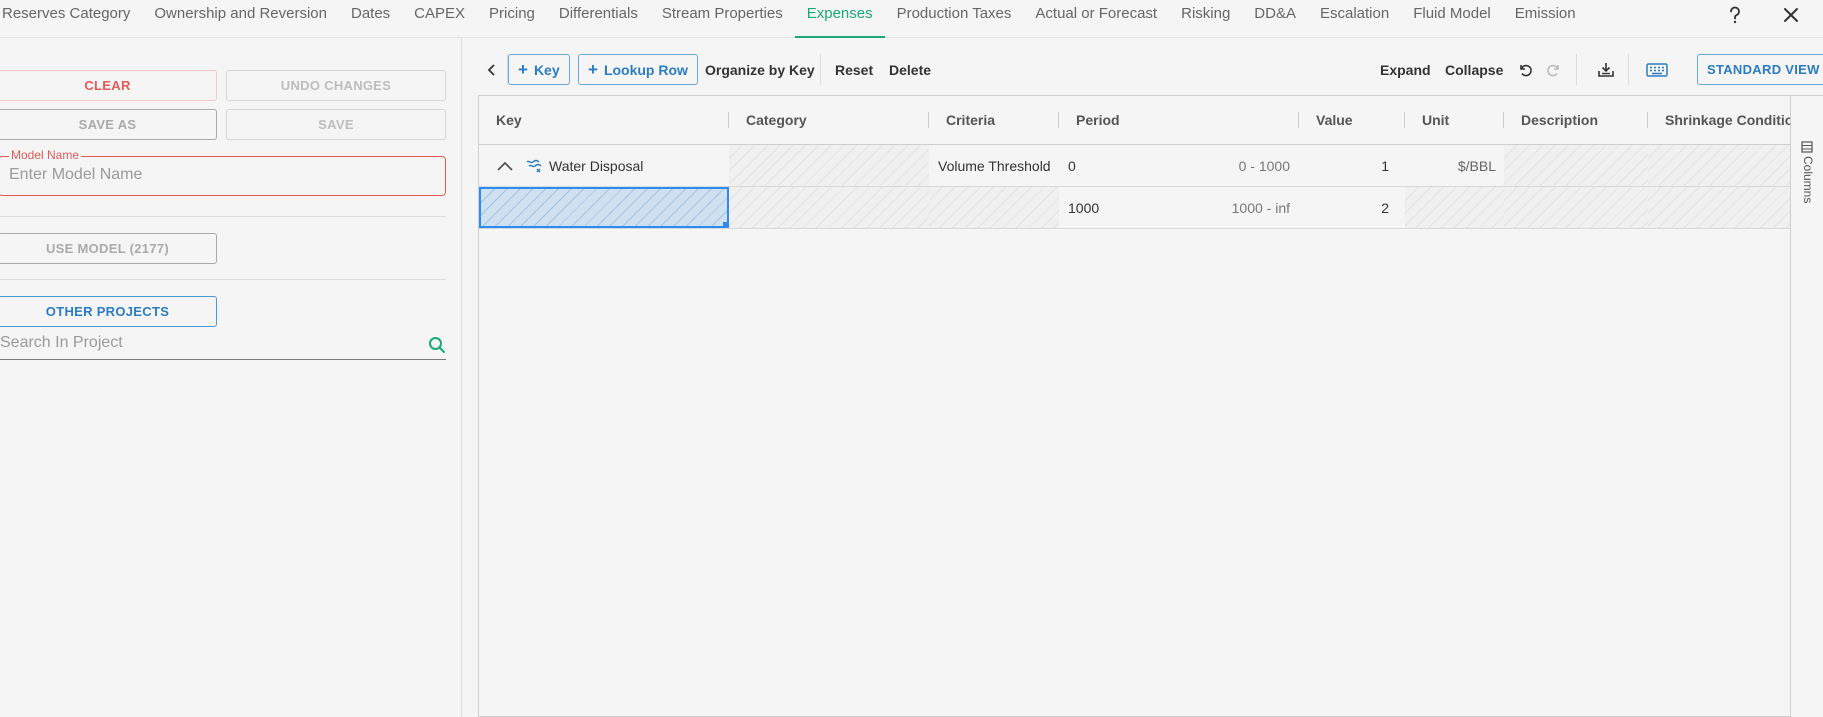  Describe the element at coordinates (439, 19) in the screenshot. I see `tab-capex: CAPEX` at that location.